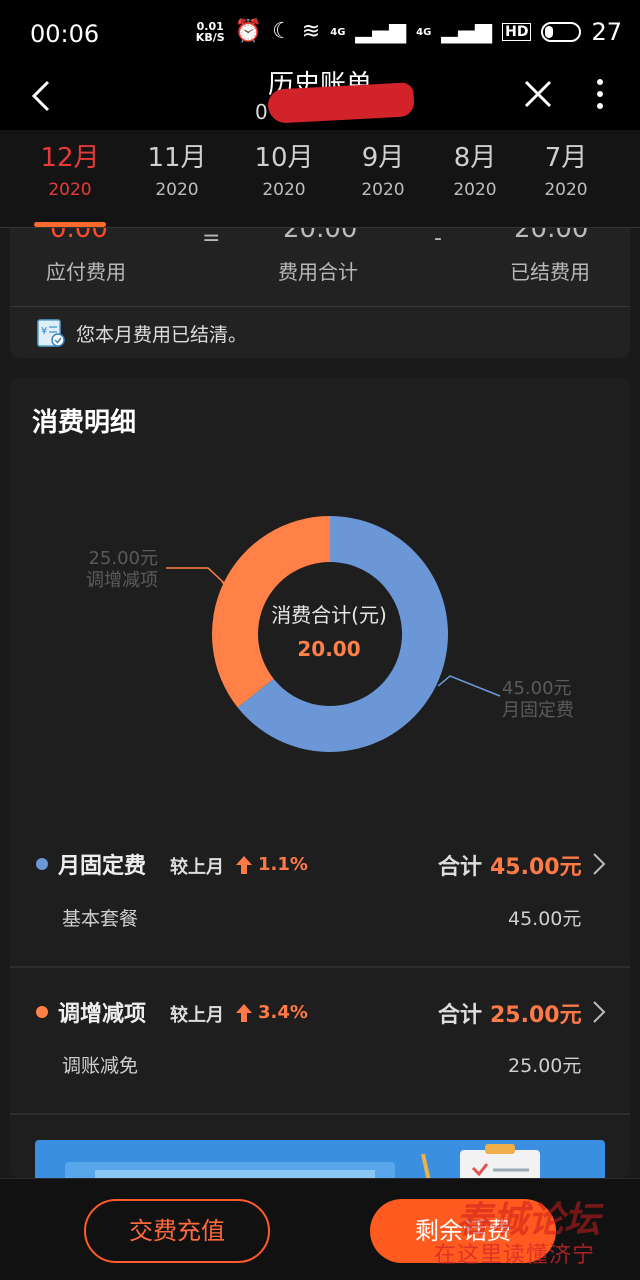 This screenshot has width=640, height=1280. What do you see at coordinates (79, 236) in the screenshot?
I see `payable-amount: 0.00` at bounding box center [79, 236].